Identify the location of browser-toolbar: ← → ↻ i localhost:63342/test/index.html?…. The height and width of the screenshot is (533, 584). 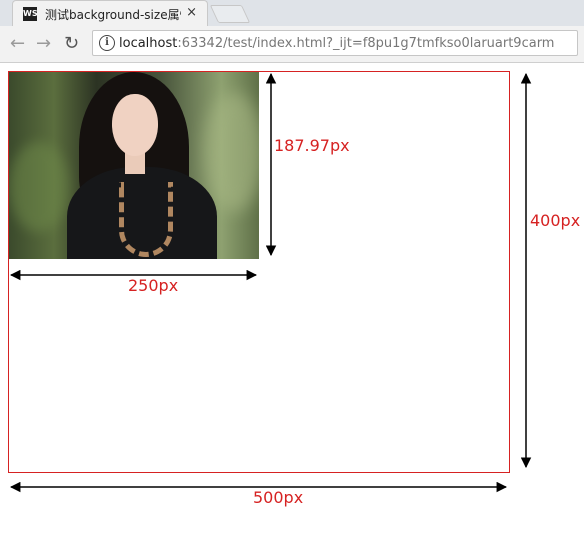
(292, 44).